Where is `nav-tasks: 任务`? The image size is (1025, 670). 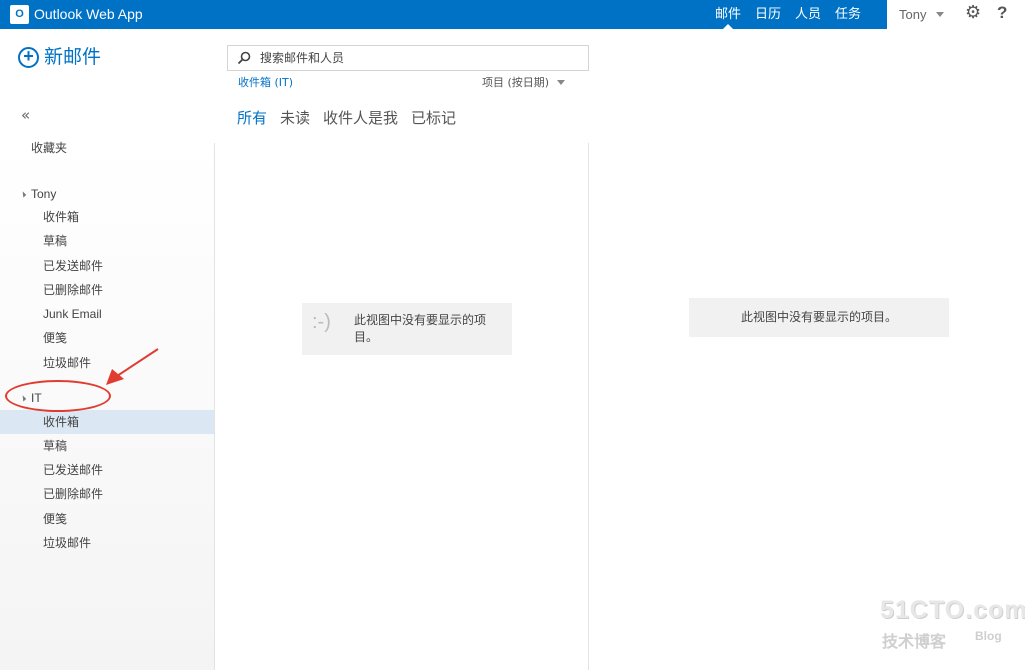 nav-tasks: 任务 is located at coordinates (848, 14).